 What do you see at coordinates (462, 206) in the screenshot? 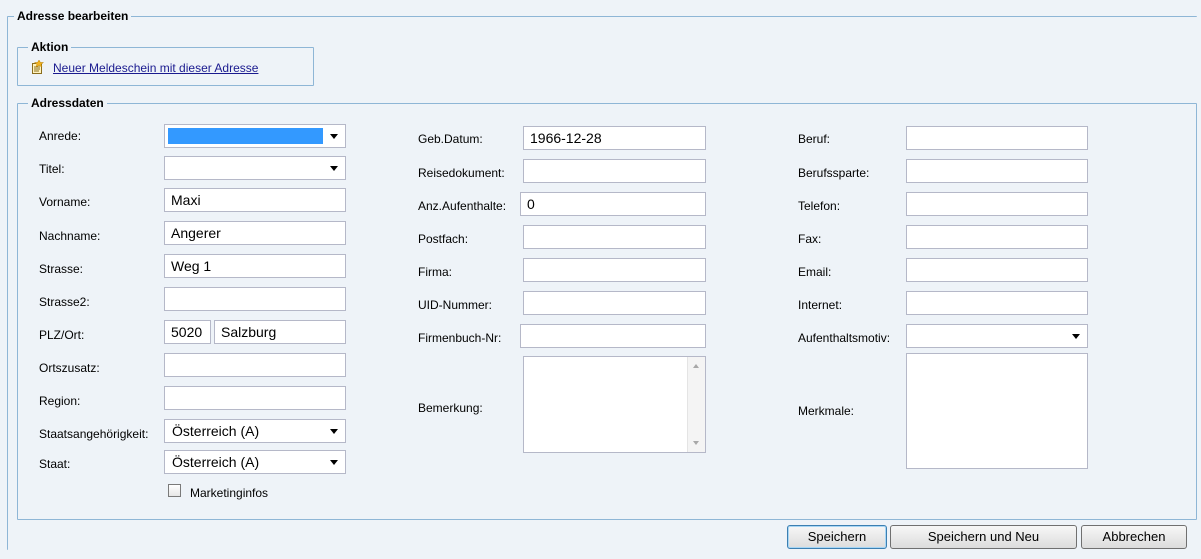
I see `anz-aufenthalte-label: Anz.Aufenthalte:` at bounding box center [462, 206].